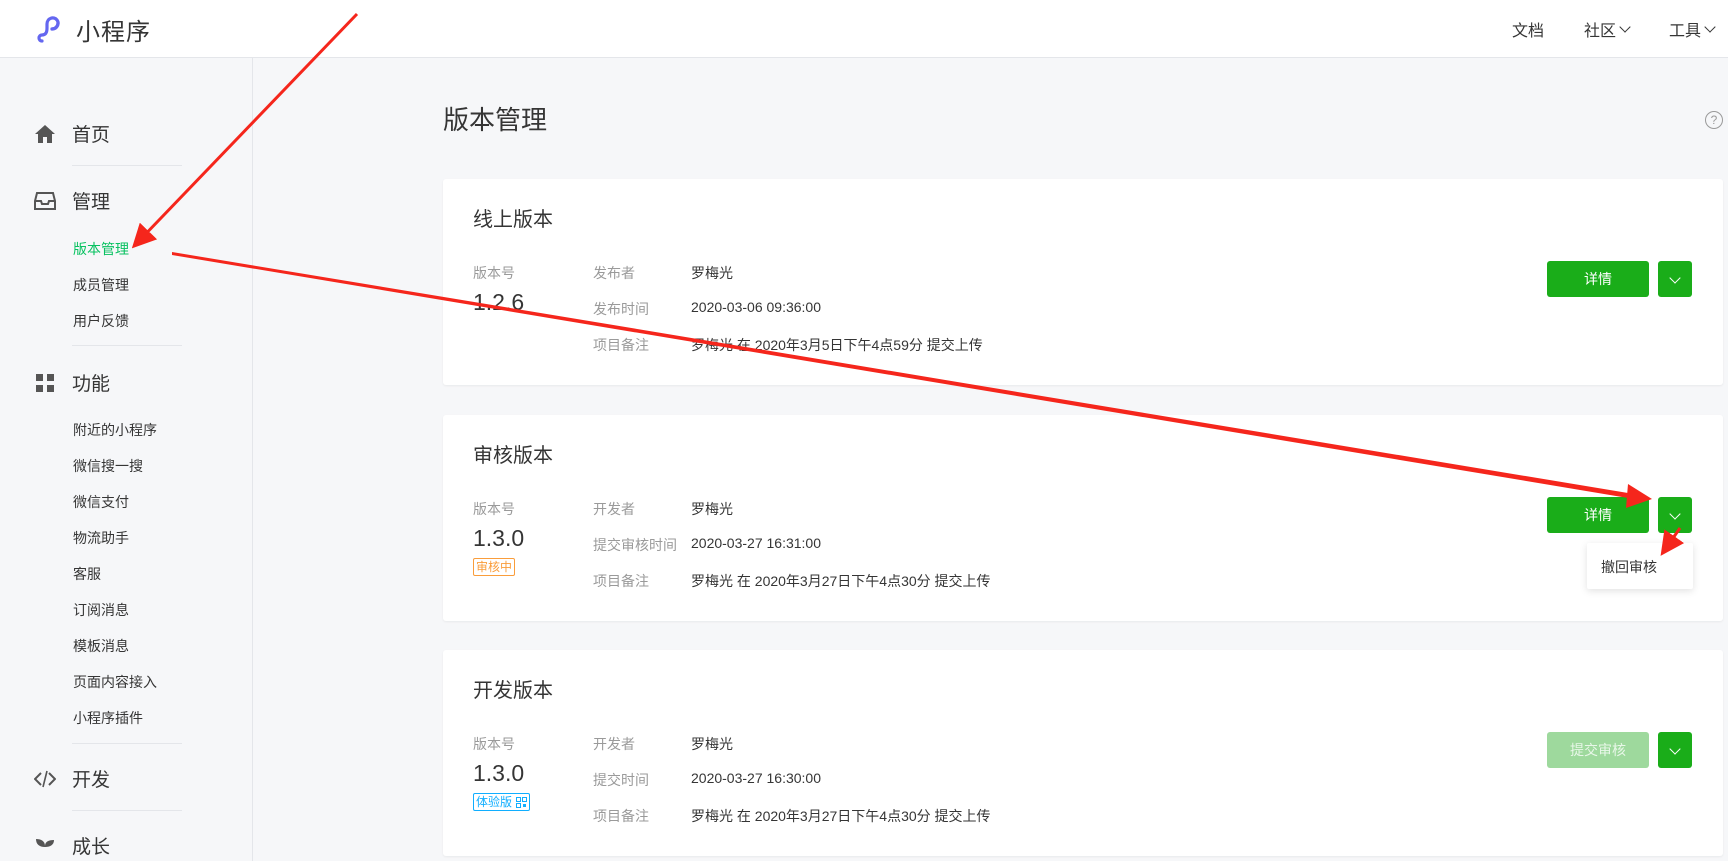  I want to click on miniprogram-logo-icon, so click(48, 29).